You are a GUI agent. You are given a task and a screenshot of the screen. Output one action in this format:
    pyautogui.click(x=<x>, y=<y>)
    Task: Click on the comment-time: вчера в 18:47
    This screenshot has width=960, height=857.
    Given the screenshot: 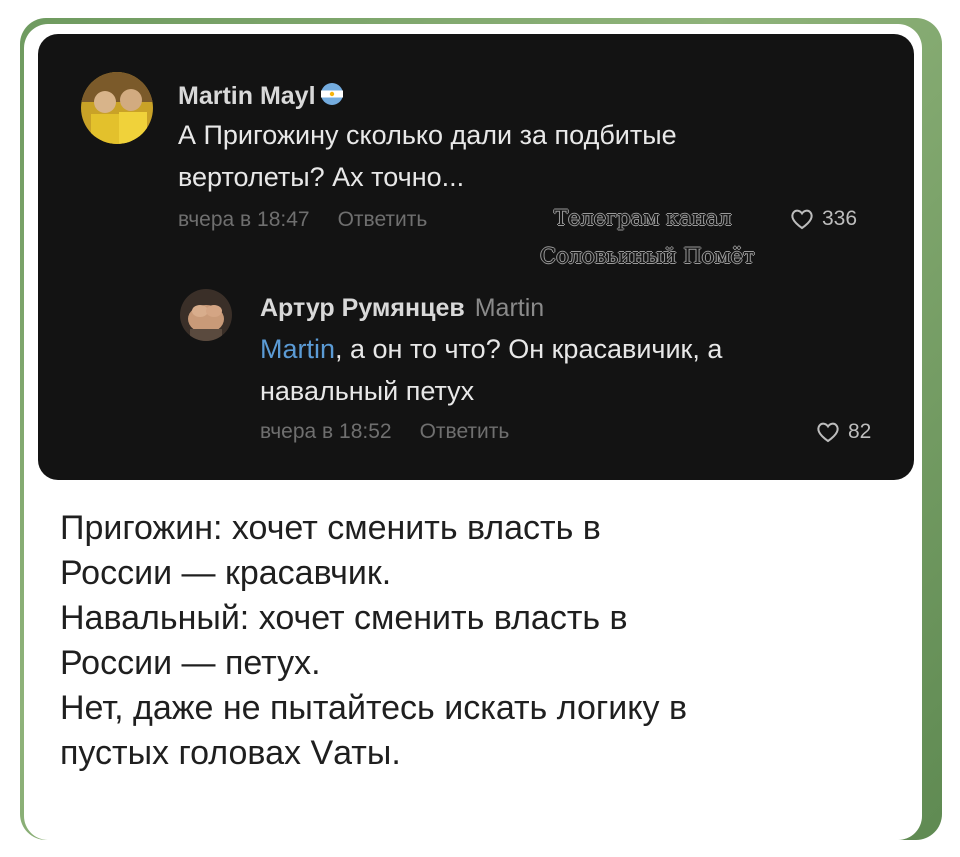 What is the action you would take?
    pyautogui.click(x=244, y=219)
    